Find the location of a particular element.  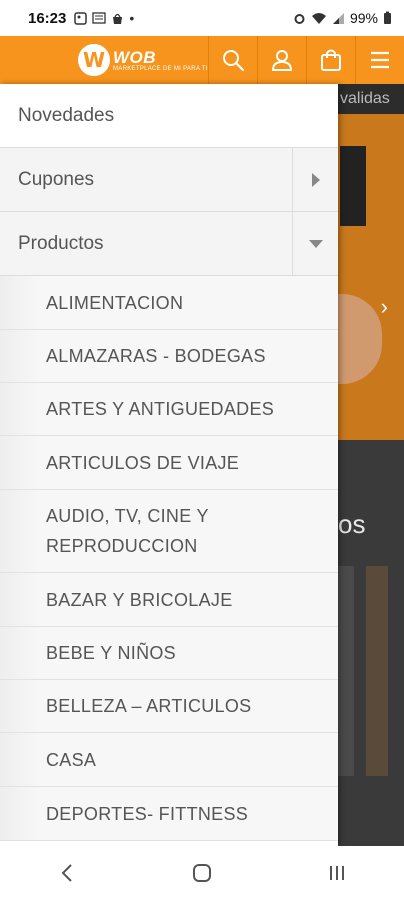

console-image is located at coordinates (353, 186).